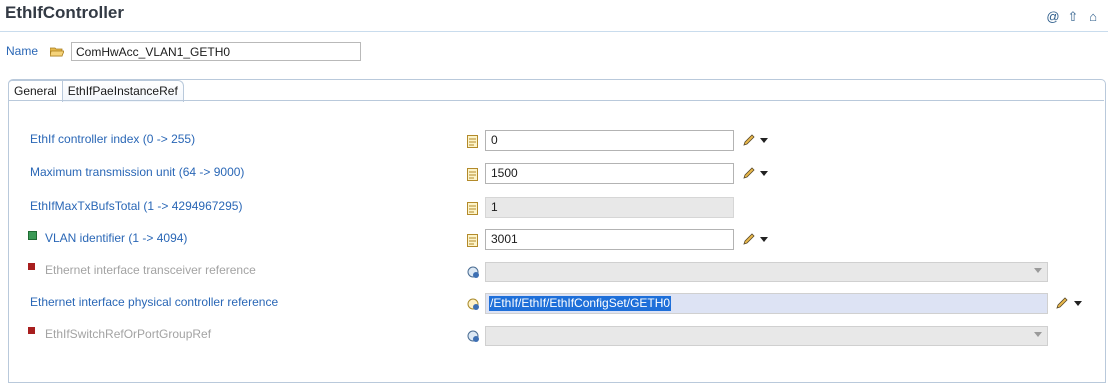 The height and width of the screenshot is (386, 1108). I want to click on header-toolbar: @ ⇧ ⌂, so click(1073, 17).